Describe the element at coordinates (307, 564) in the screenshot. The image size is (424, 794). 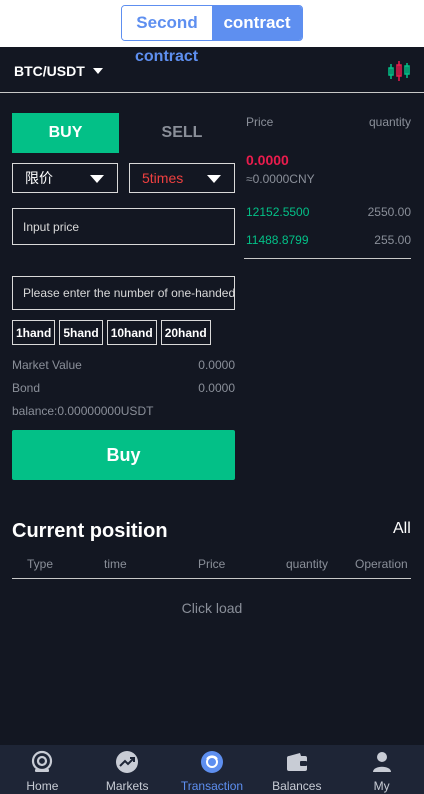
I see `col-quantity: quantity` at that location.